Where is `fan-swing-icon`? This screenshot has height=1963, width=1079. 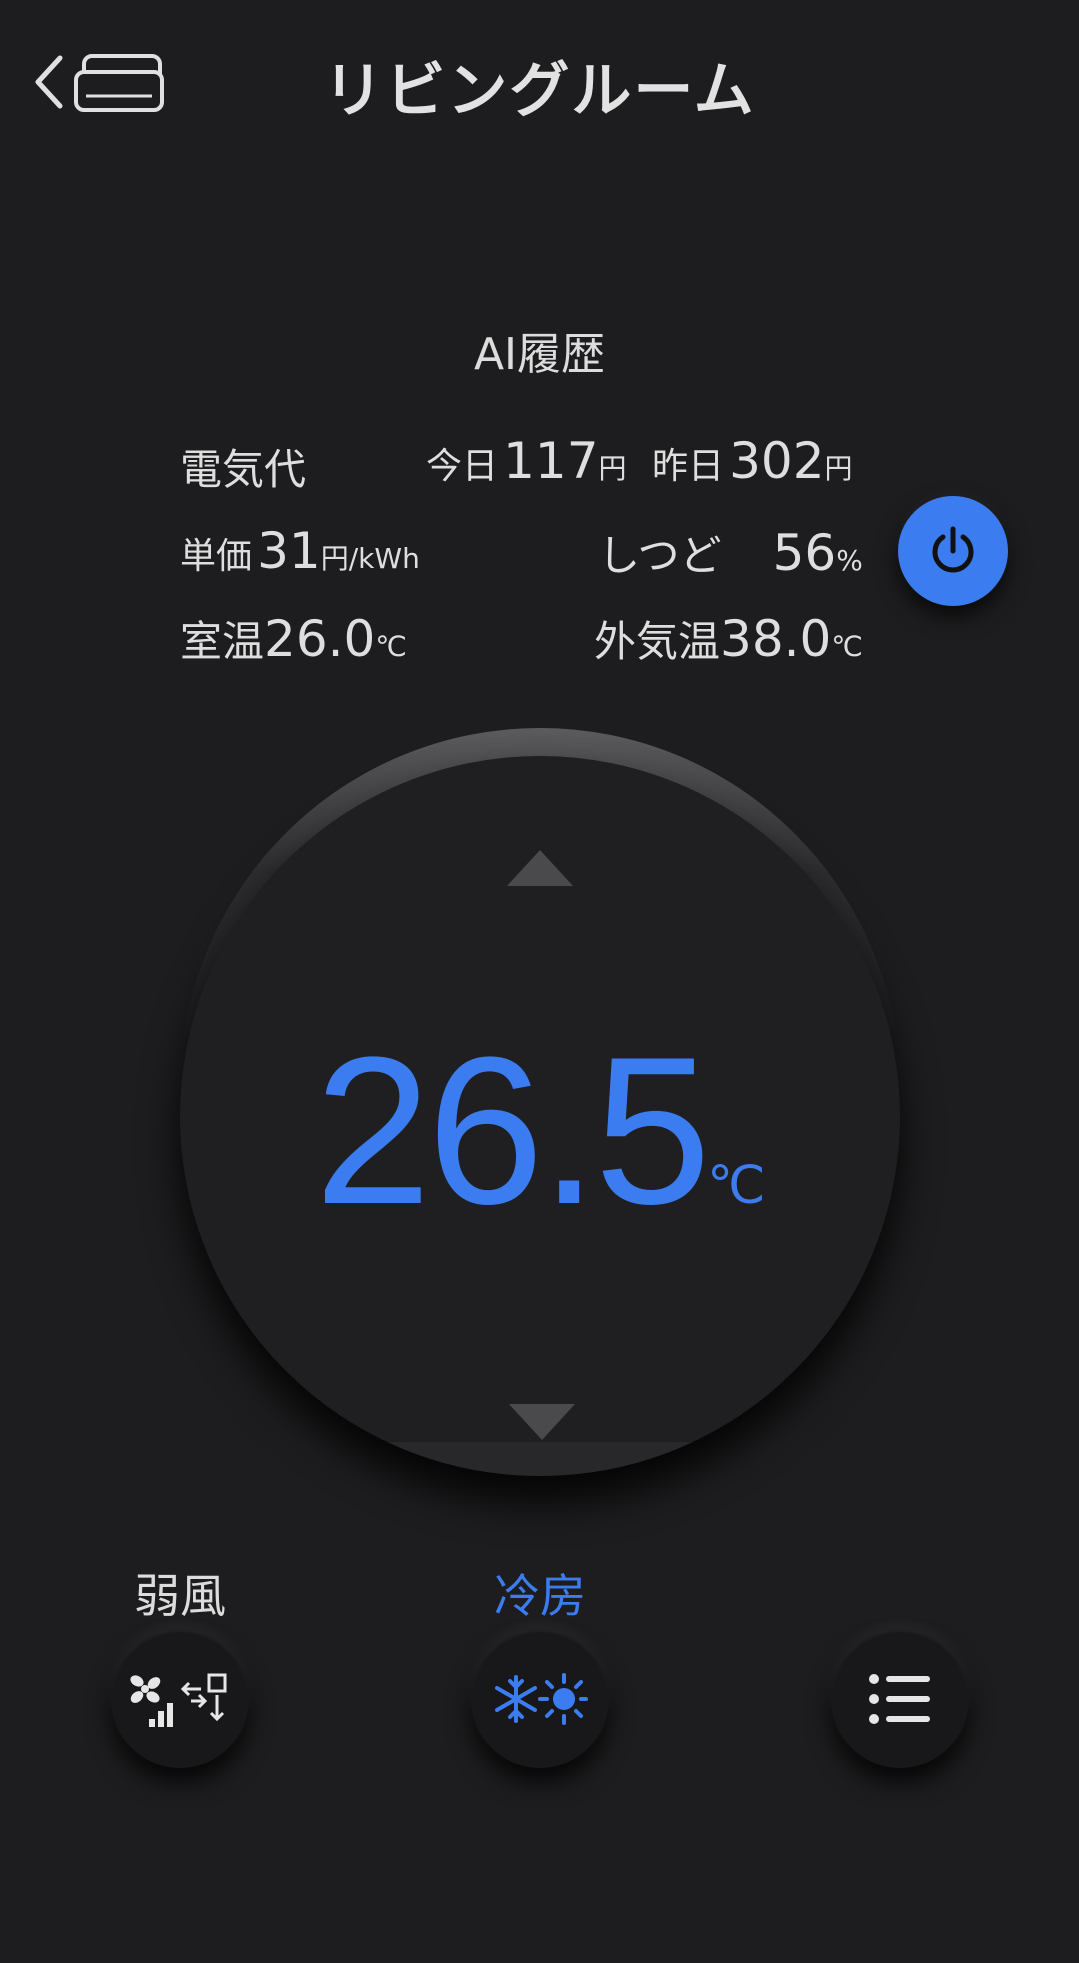
fan-swing-icon is located at coordinates (178, 1700).